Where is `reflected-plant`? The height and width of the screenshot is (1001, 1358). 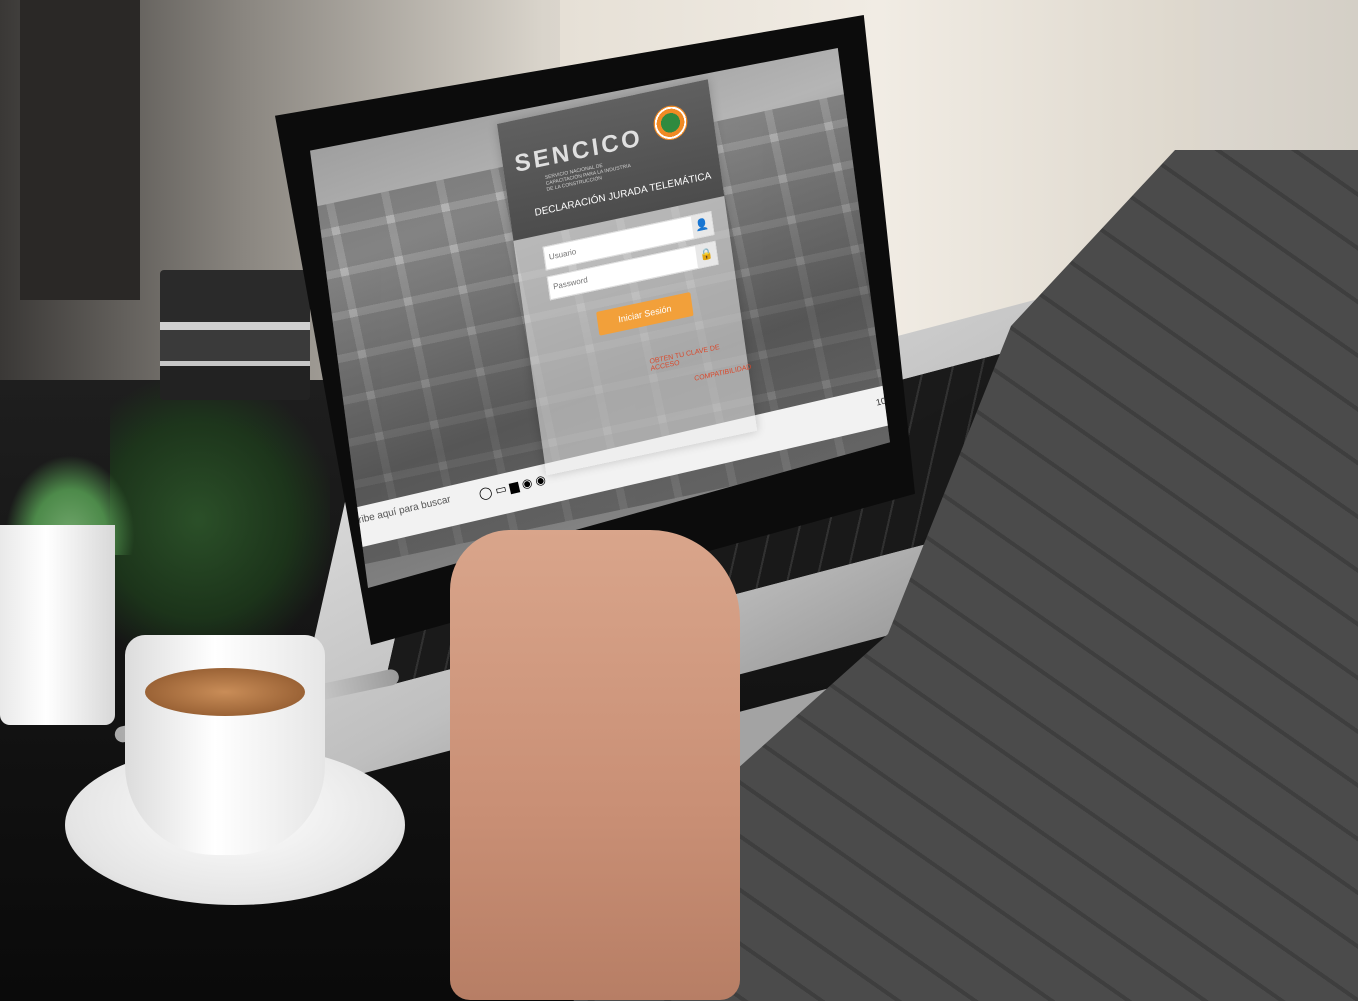 reflected-plant is located at coordinates (220, 520).